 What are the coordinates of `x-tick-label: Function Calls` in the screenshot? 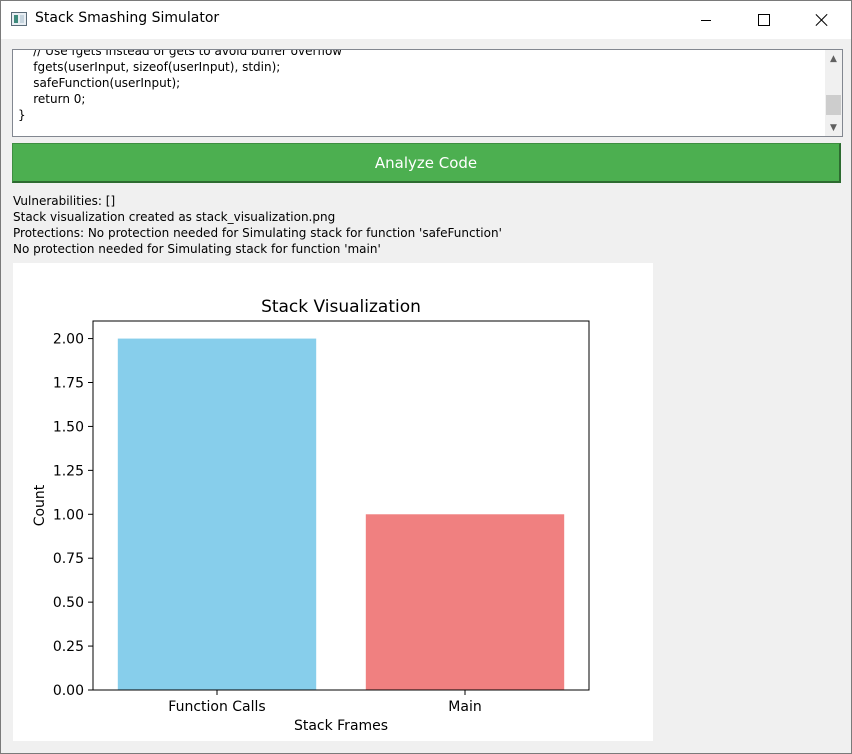 It's located at (216, 707).